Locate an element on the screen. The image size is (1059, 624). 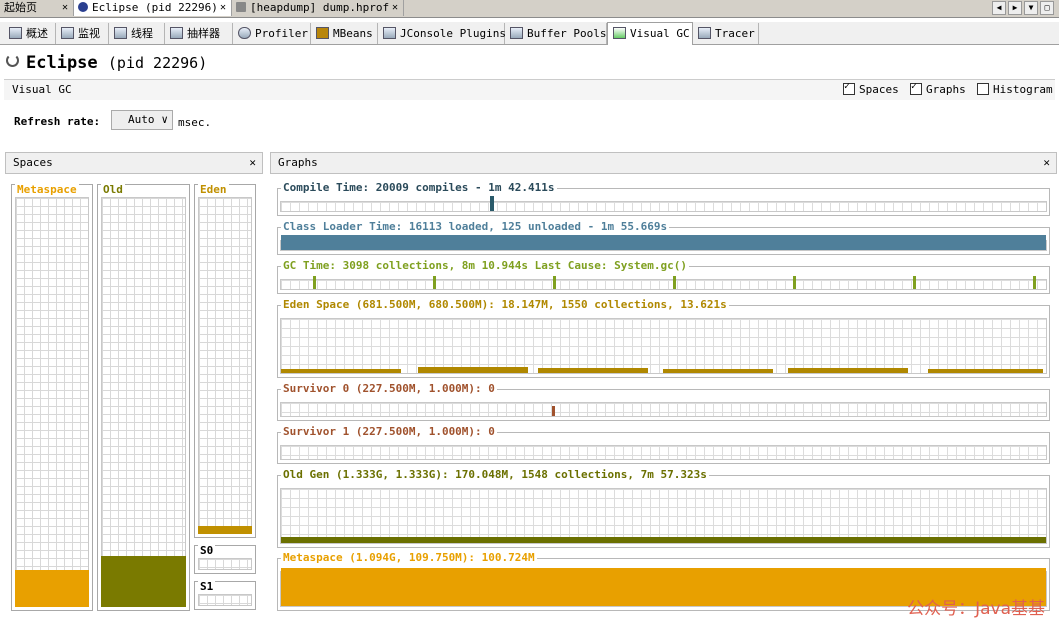
eden-space: Eden is located at coordinates (225, 360).